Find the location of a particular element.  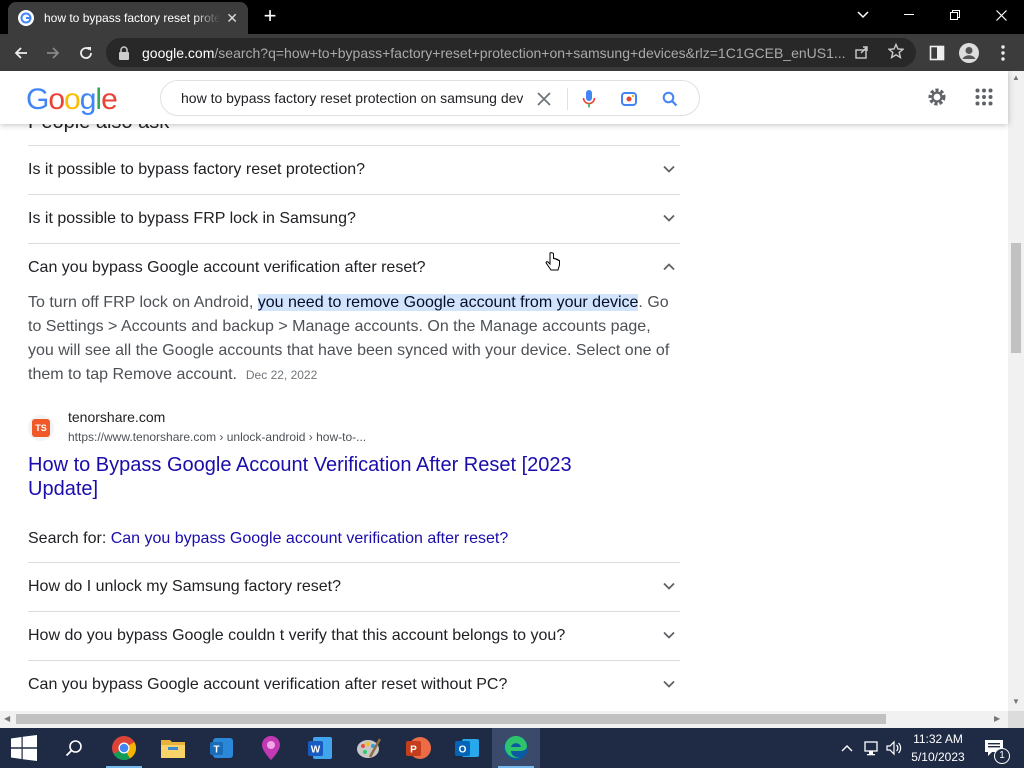

scroll-up-icon: ▲ is located at coordinates (1016, 77).